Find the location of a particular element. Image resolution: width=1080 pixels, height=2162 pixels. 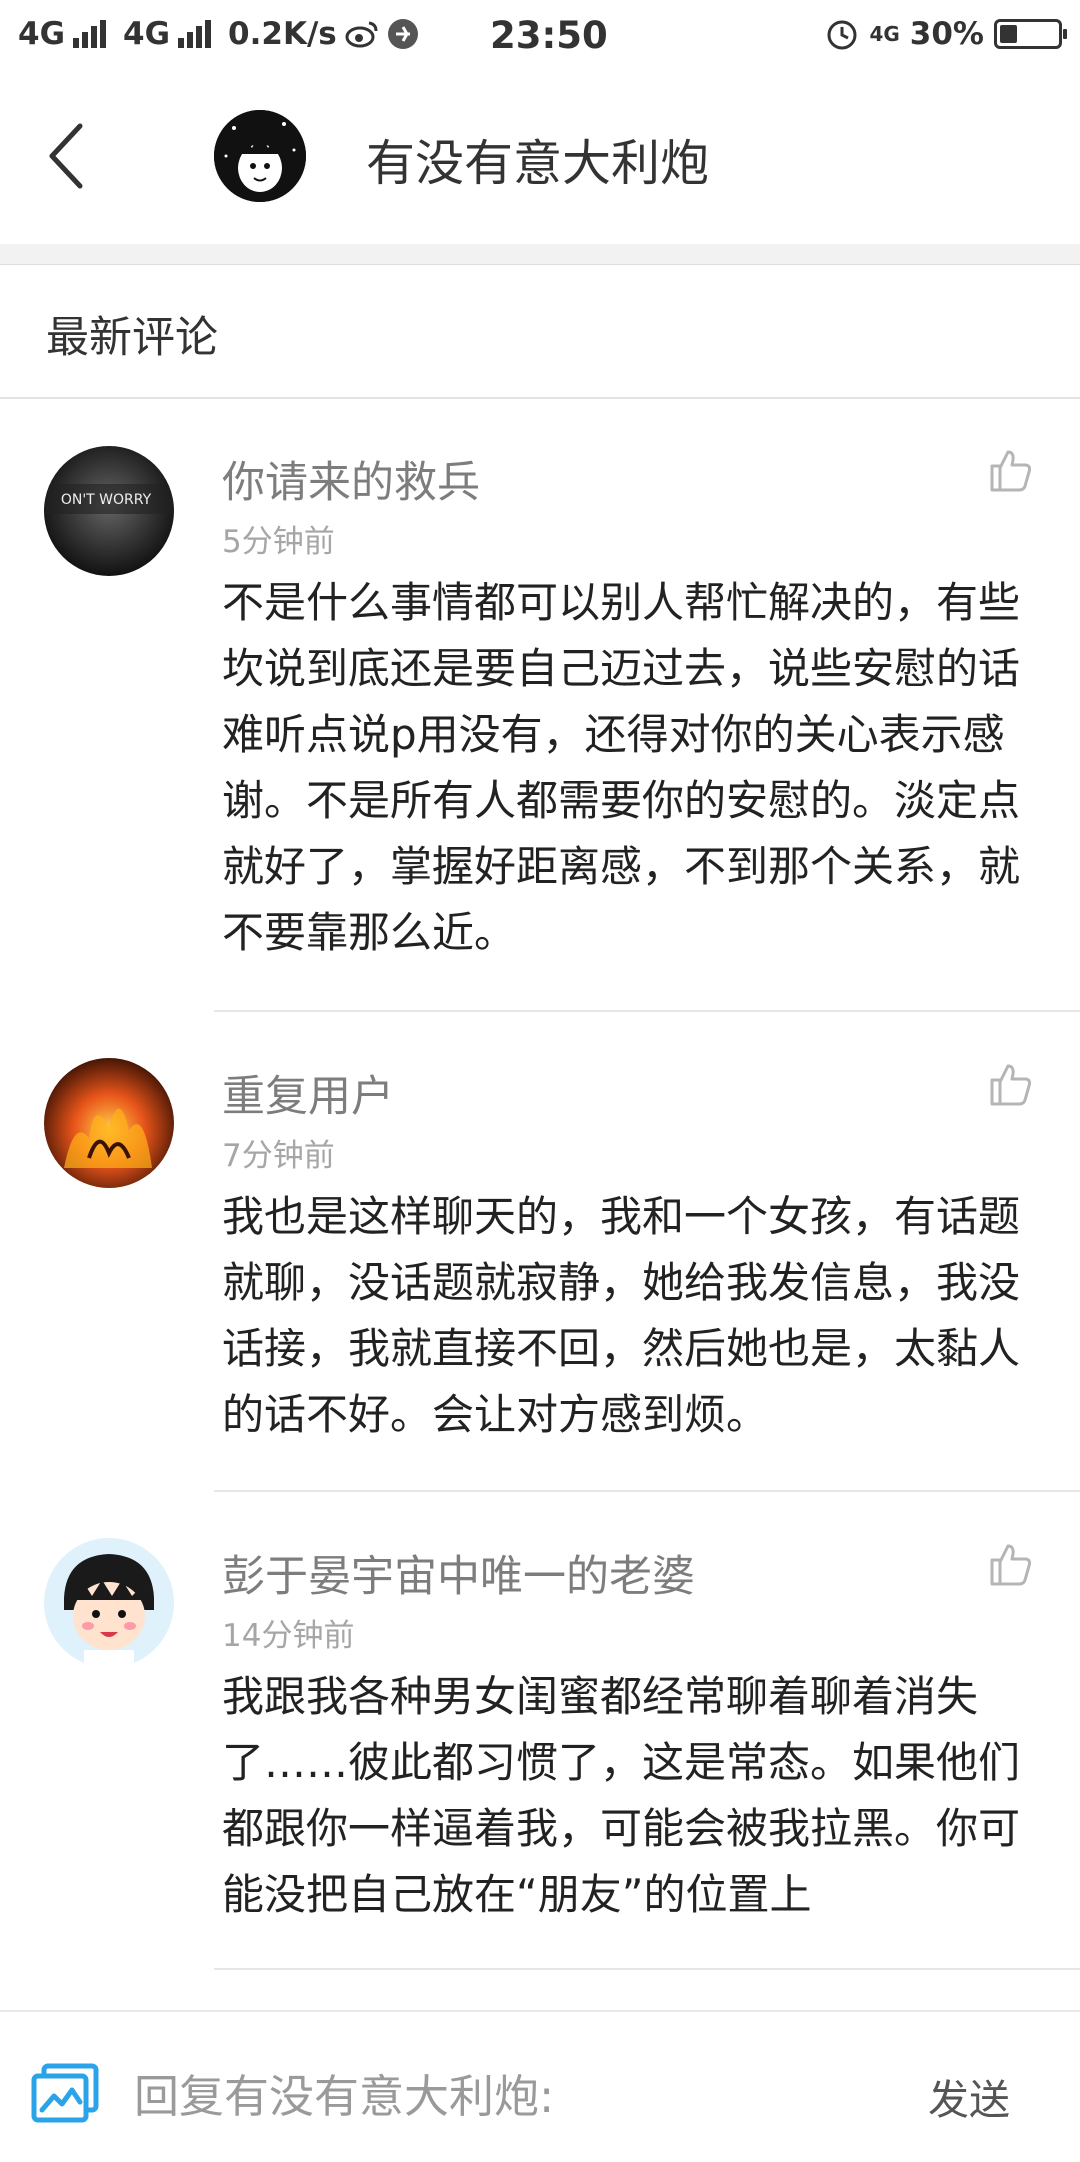

alarm-icon is located at coordinates (842, 35).